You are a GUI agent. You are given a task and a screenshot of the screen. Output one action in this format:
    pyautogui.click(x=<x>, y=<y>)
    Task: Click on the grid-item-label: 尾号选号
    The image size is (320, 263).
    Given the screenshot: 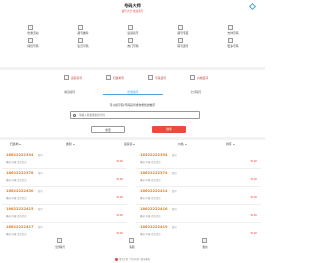 What is the action you would take?
    pyautogui.click(x=183, y=46)
    